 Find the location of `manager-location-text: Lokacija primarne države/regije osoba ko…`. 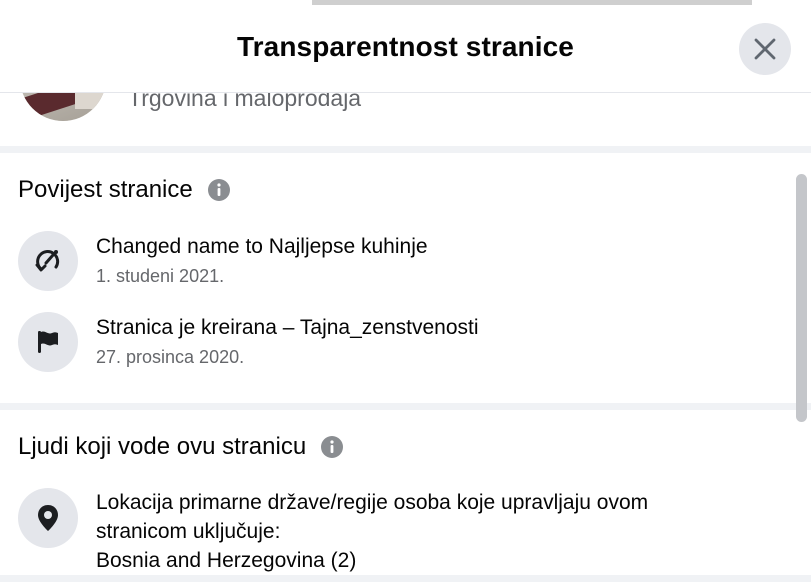

manager-location-text: Lokacija primarne države/regije osoba ko… is located at coordinates (372, 531).